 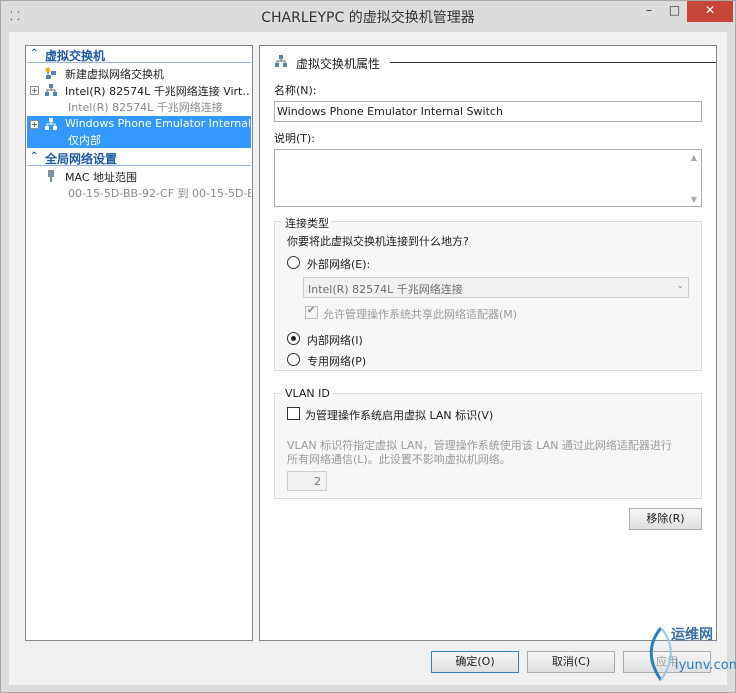 What do you see at coordinates (307, 223) in the screenshot?
I see `connection-type-title: 连接类型` at bounding box center [307, 223].